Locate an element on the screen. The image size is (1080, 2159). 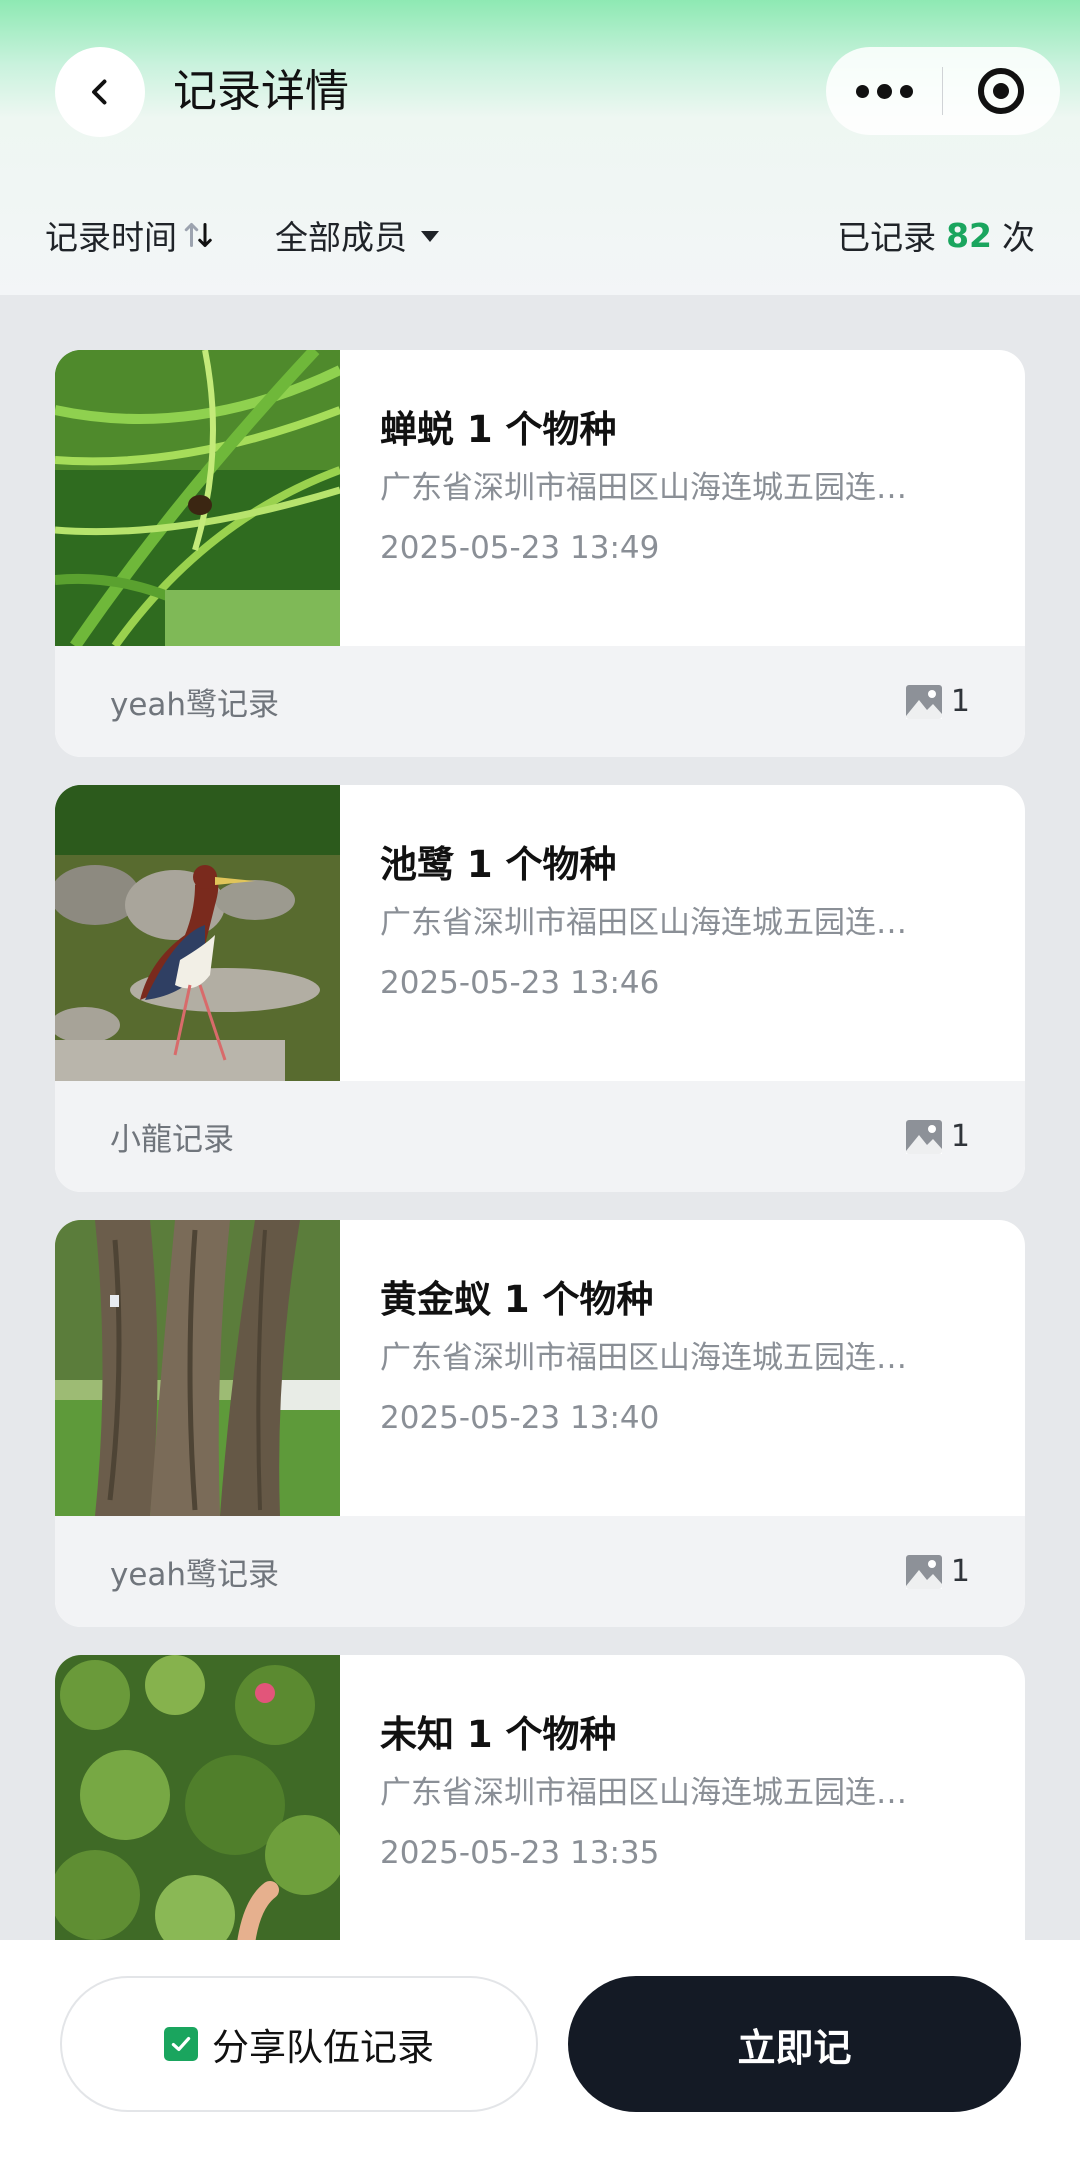
checkbox-checked-icon is located at coordinates (181, 2044).